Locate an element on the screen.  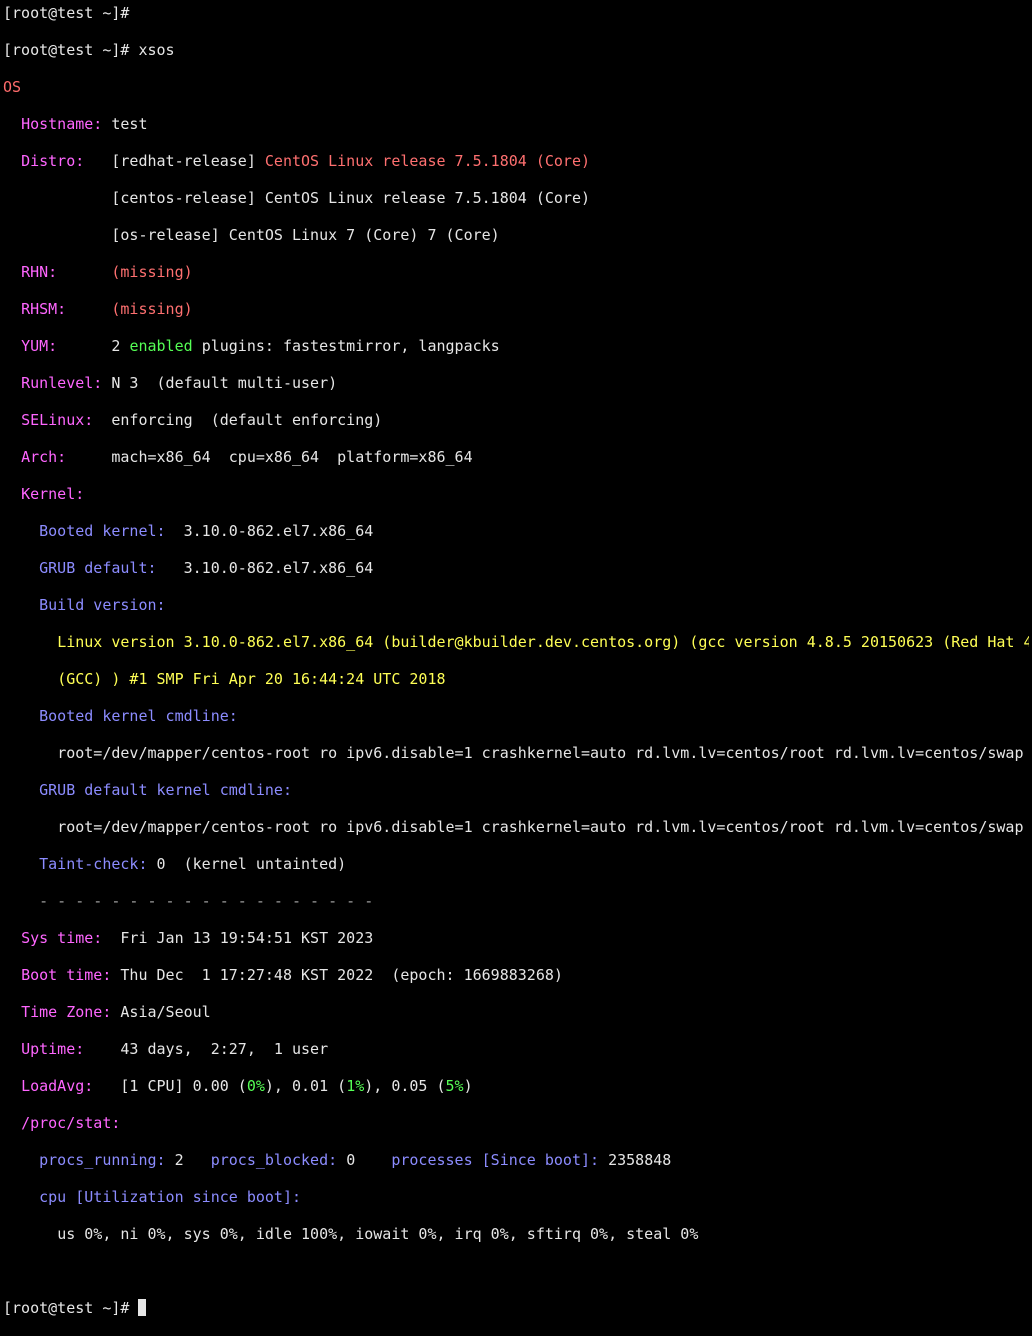
command-line: [root@test ~]# xsos is located at coordinates (89, 50).